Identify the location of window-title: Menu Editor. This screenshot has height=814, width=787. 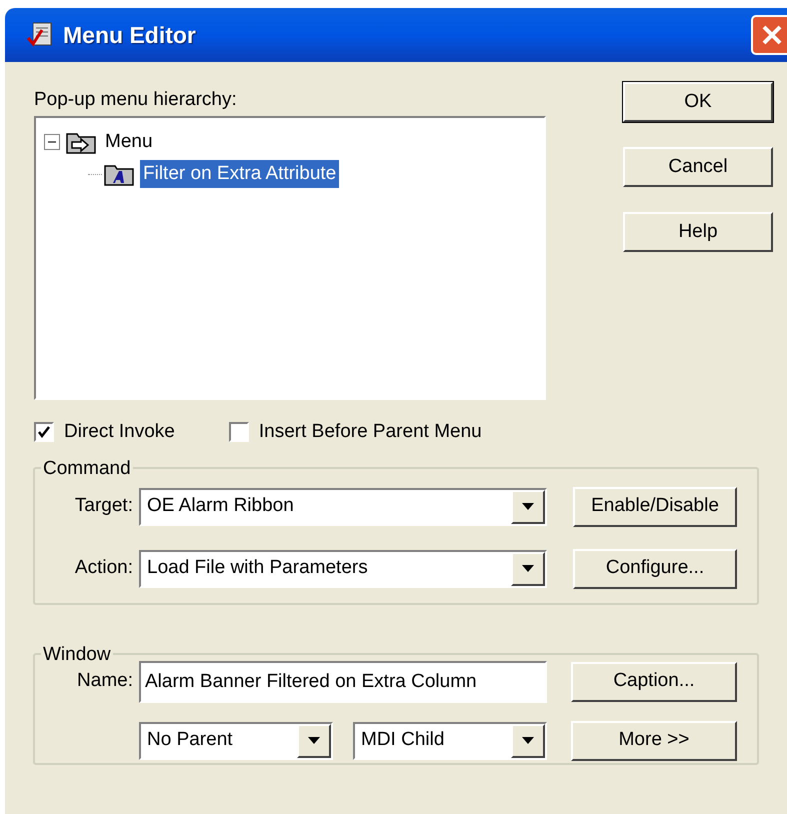
(129, 35).